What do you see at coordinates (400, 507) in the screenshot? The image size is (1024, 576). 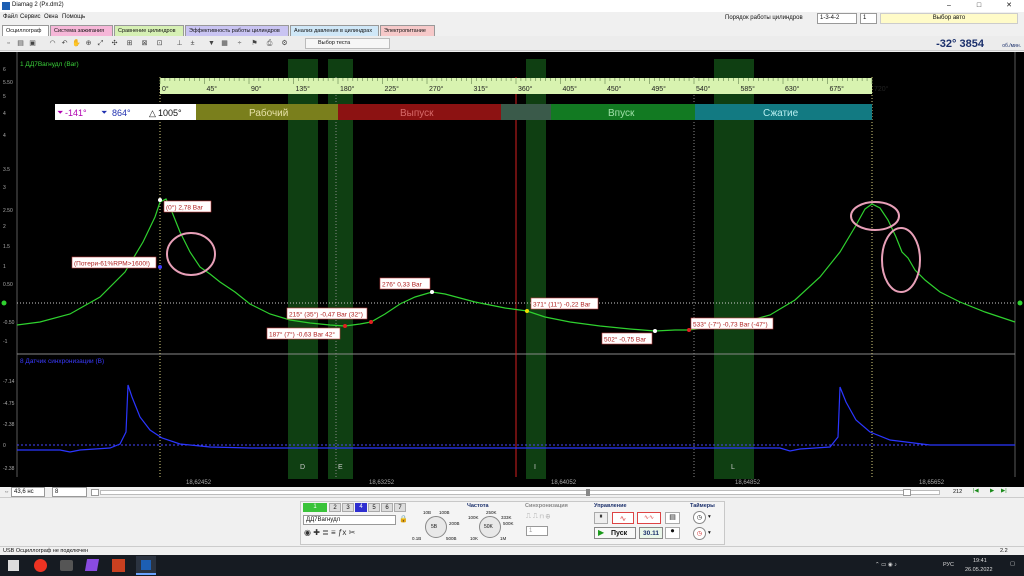 I see `page-button-7: 7` at bounding box center [400, 507].